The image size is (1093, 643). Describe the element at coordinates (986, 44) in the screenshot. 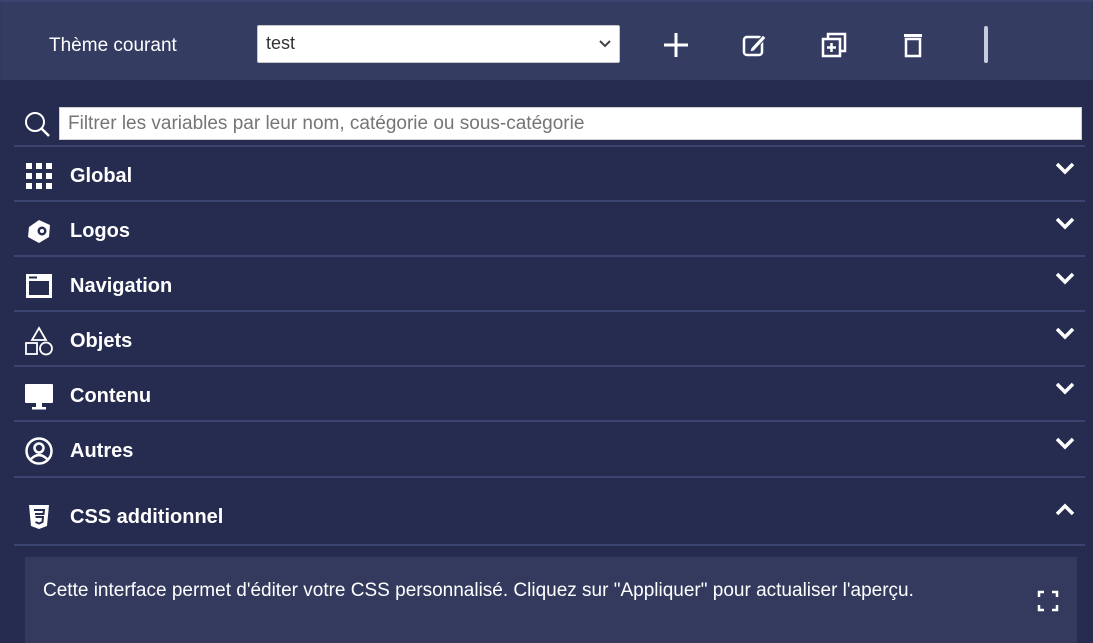

I see `toolbar-separator` at that location.